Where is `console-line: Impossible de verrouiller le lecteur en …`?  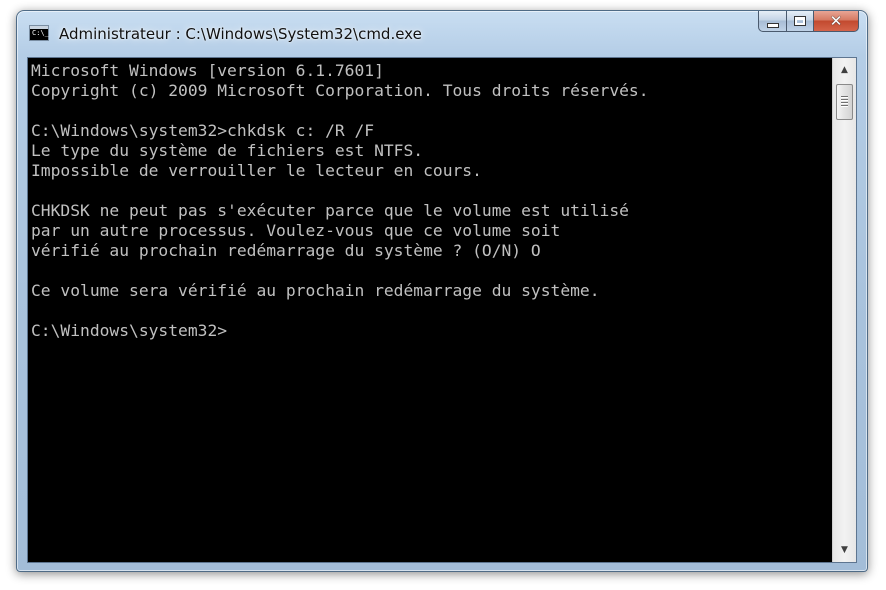
console-line: Impossible de verrouiller le lecteur en … is located at coordinates (256, 170).